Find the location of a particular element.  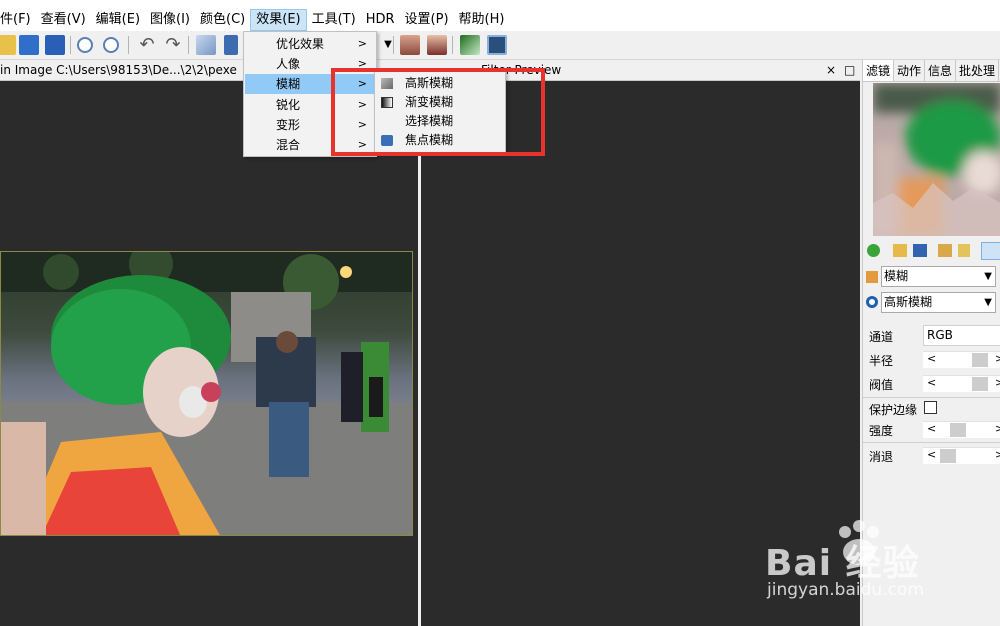

preserve-edges-label: 保护边缘 is located at coordinates (893, 410).